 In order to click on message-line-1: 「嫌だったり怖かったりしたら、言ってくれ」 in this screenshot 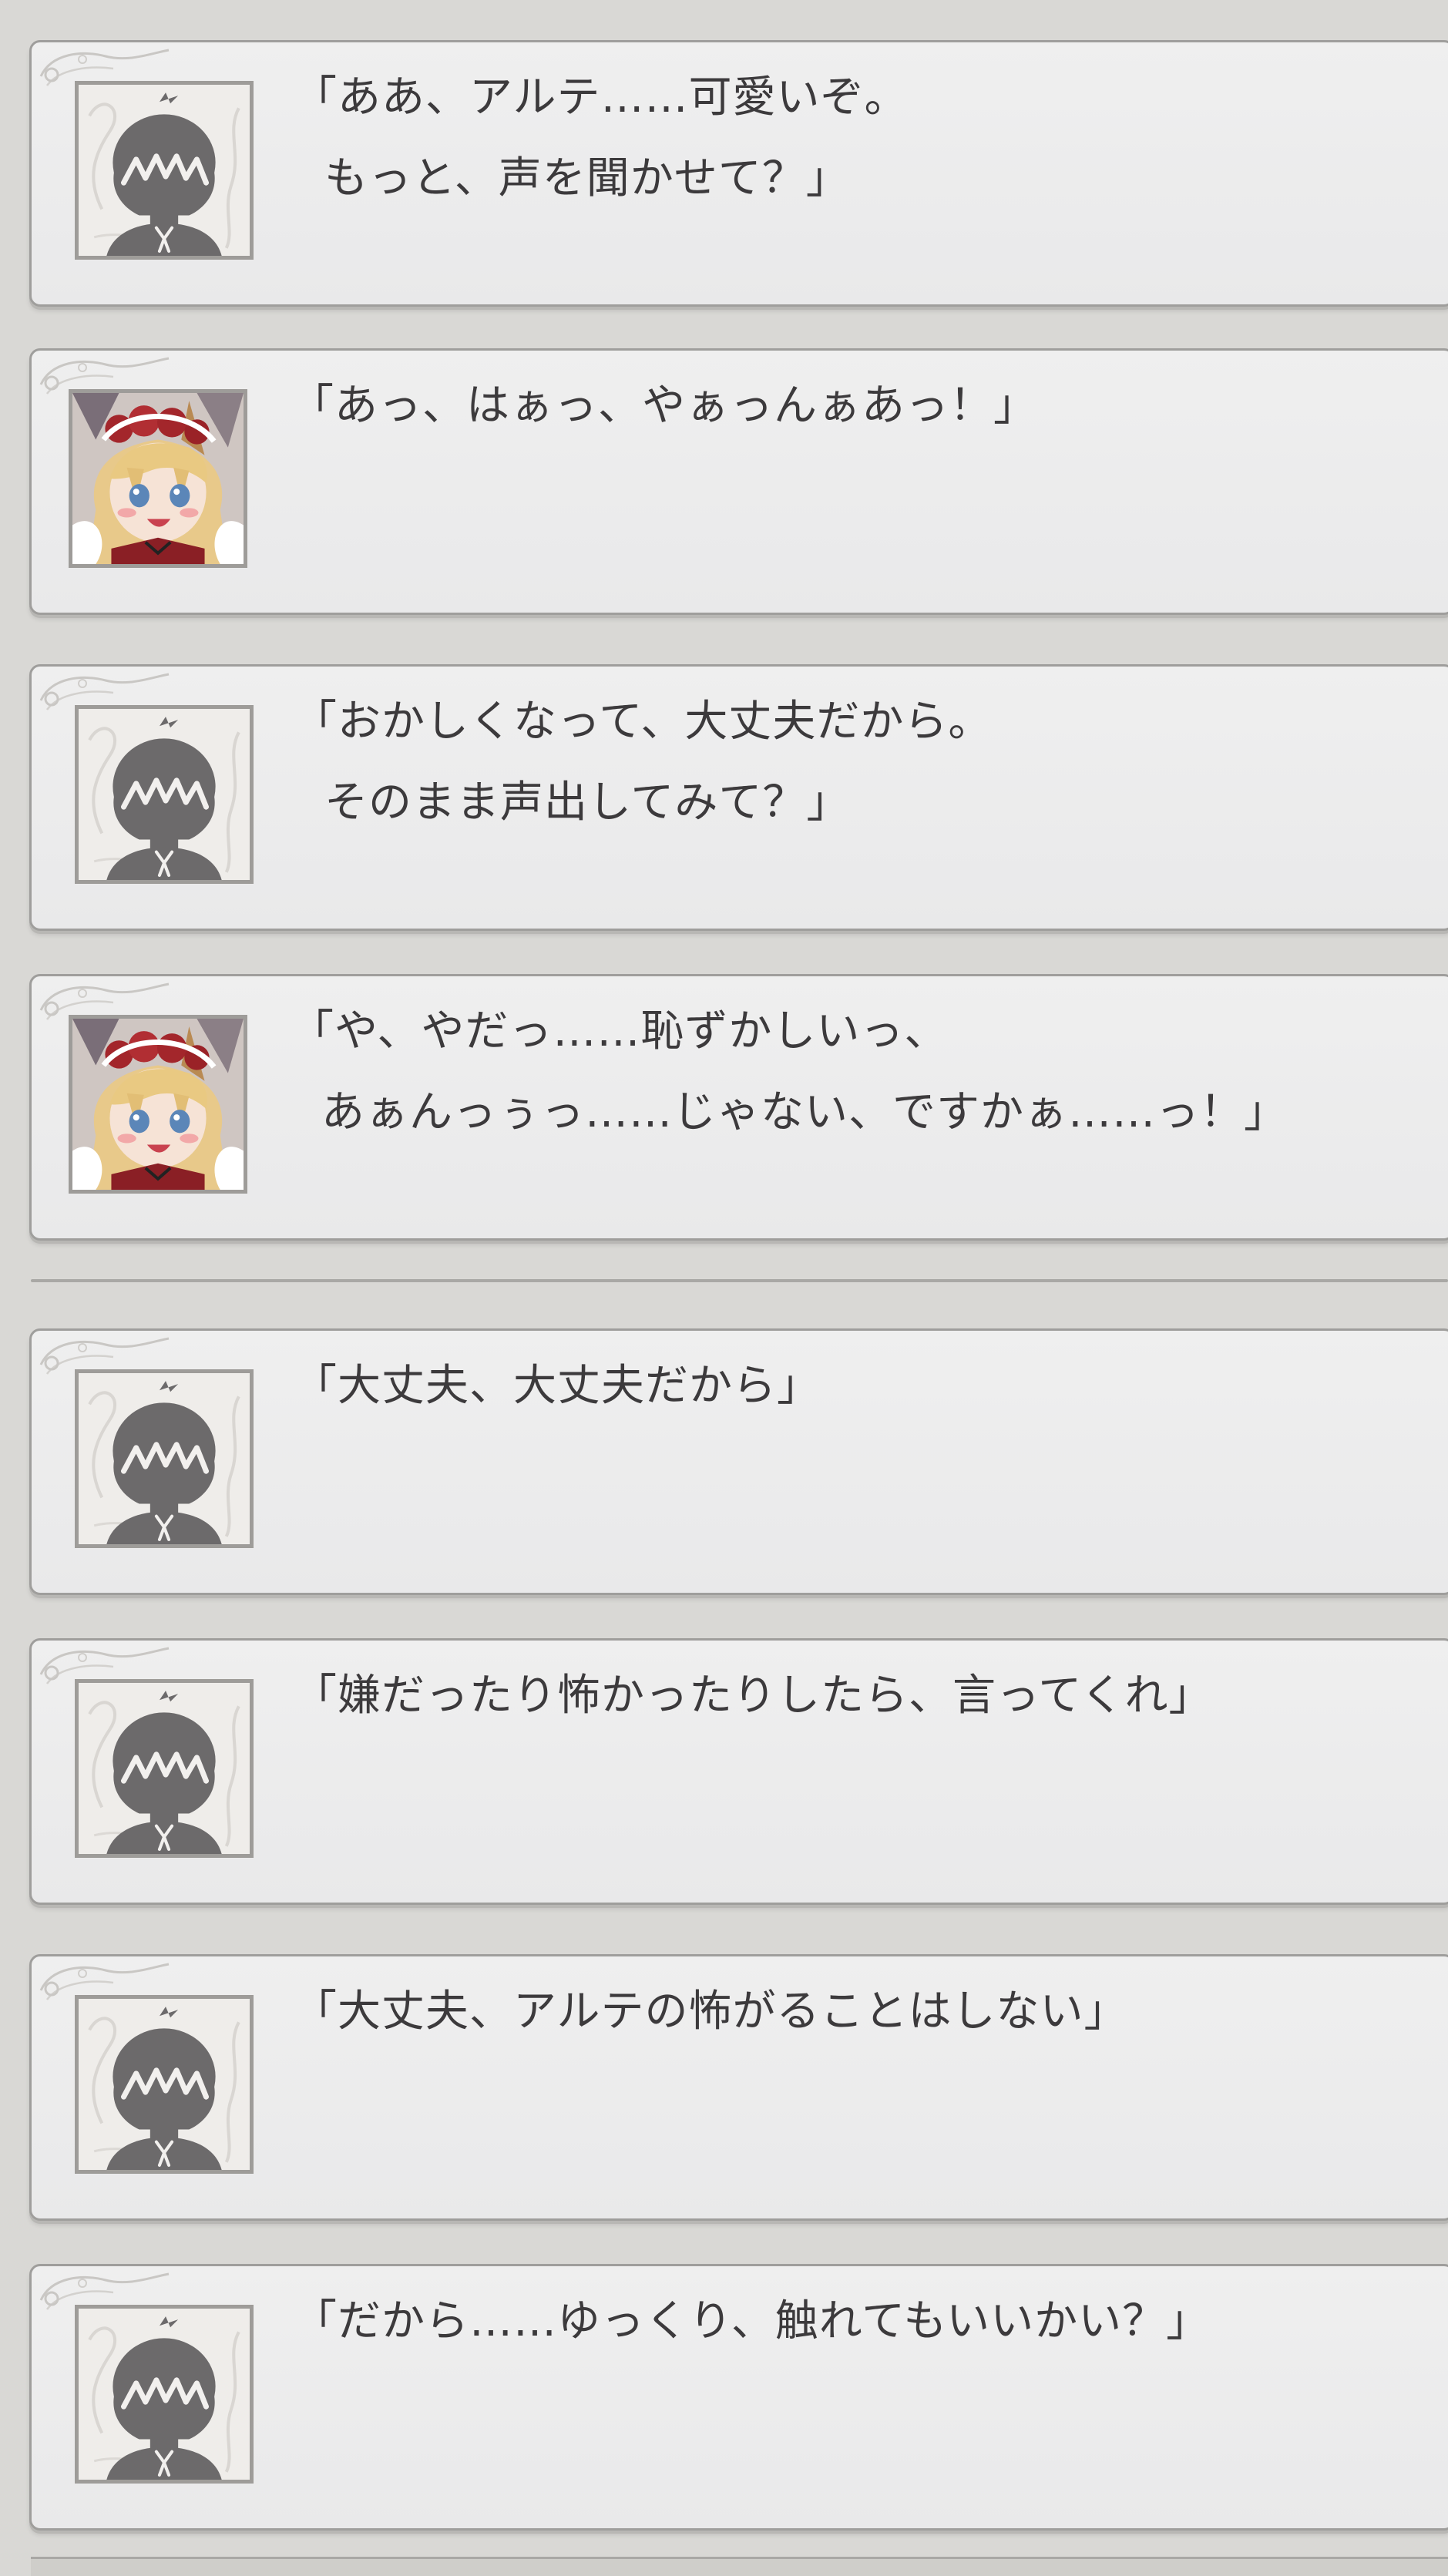, I will do `click(753, 1696)`.